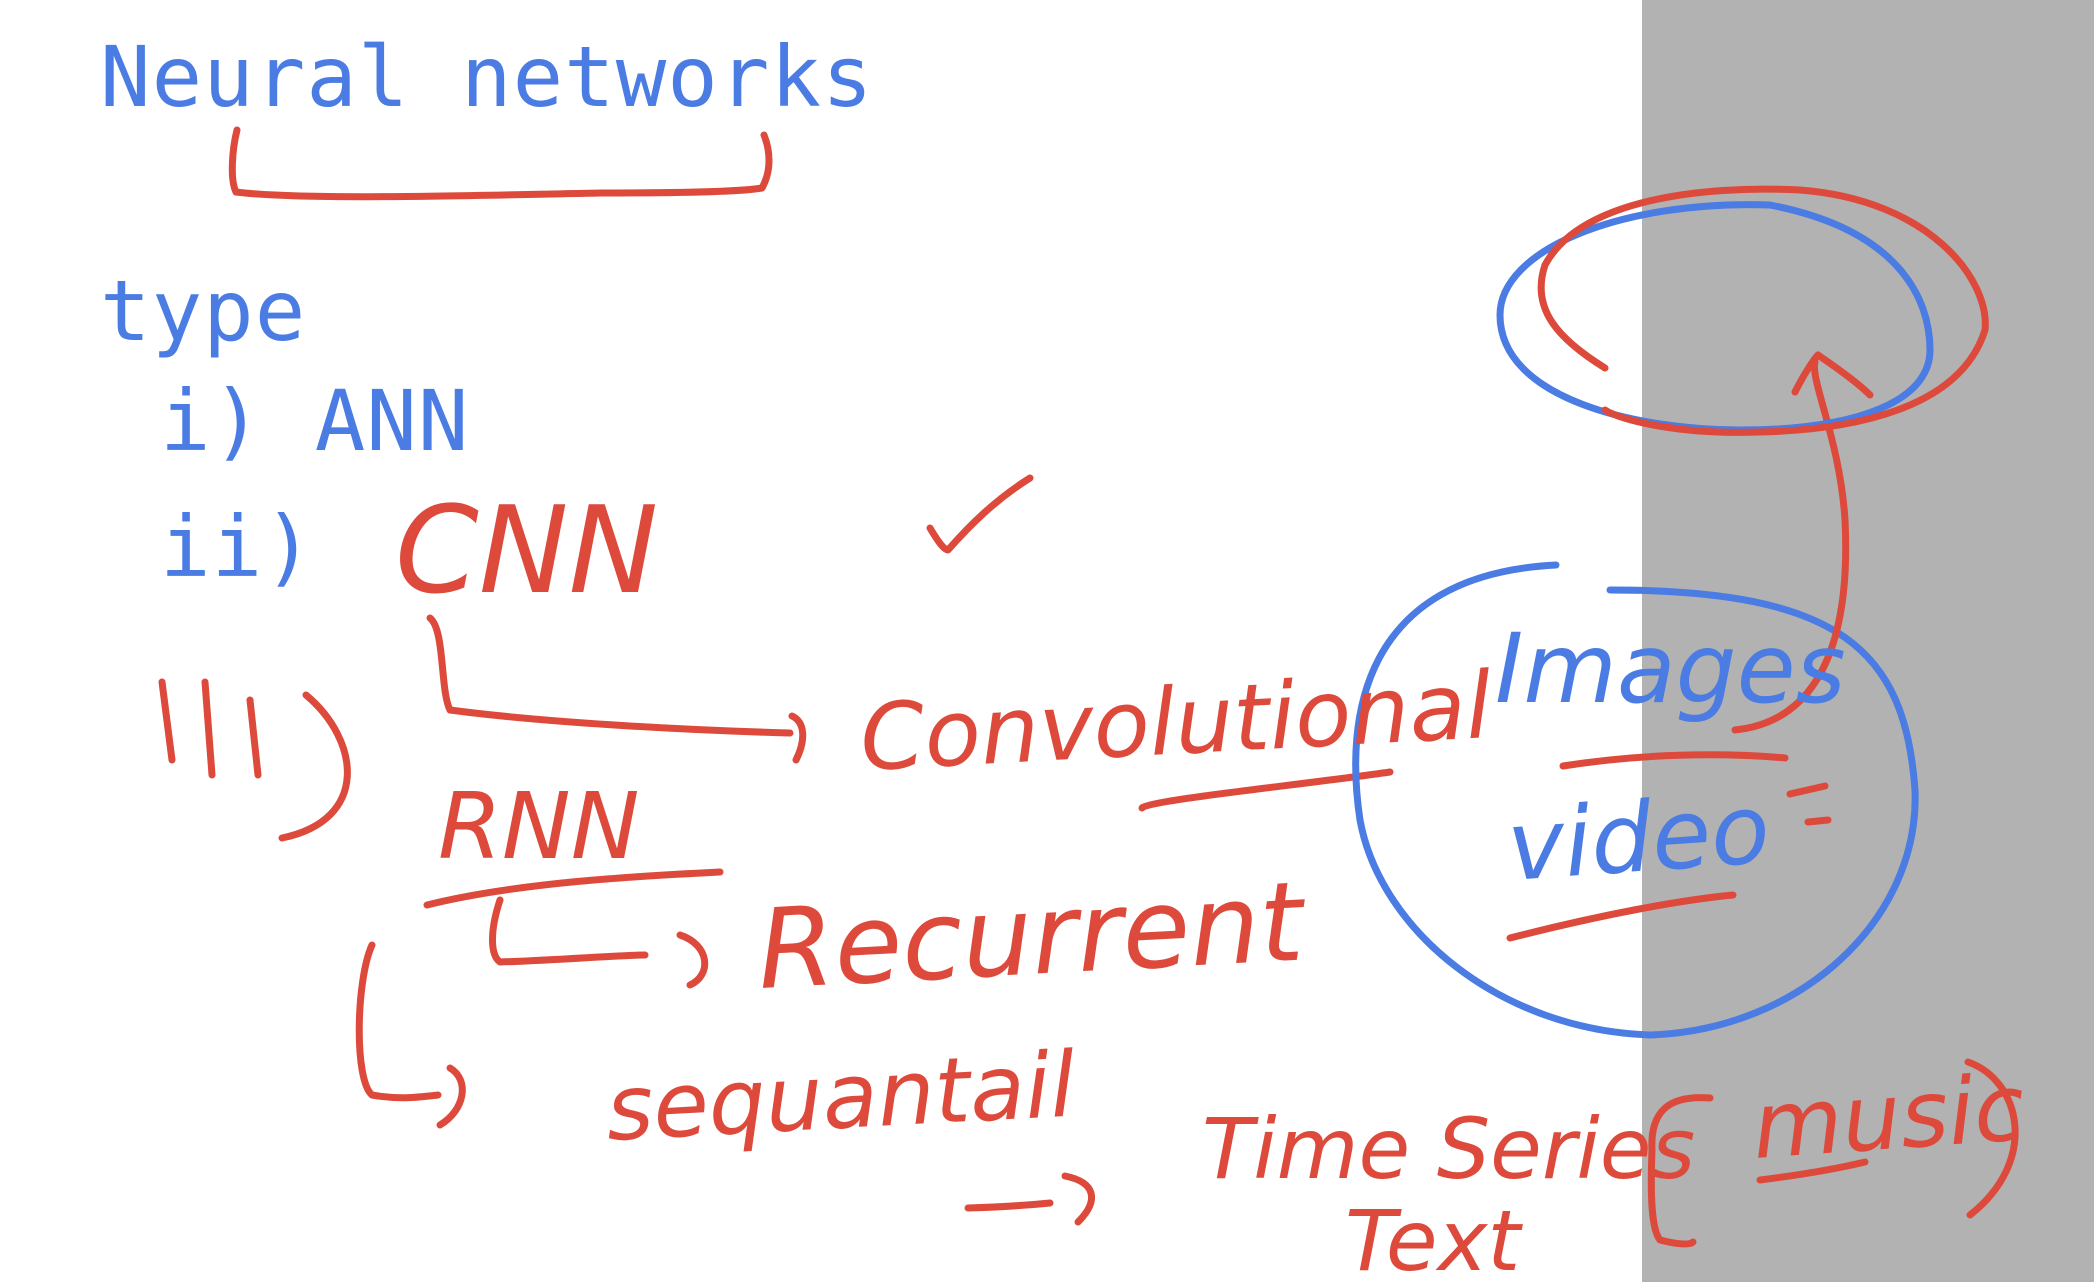  I want to click on sequential-label: sequantail, so click(841, 1097).